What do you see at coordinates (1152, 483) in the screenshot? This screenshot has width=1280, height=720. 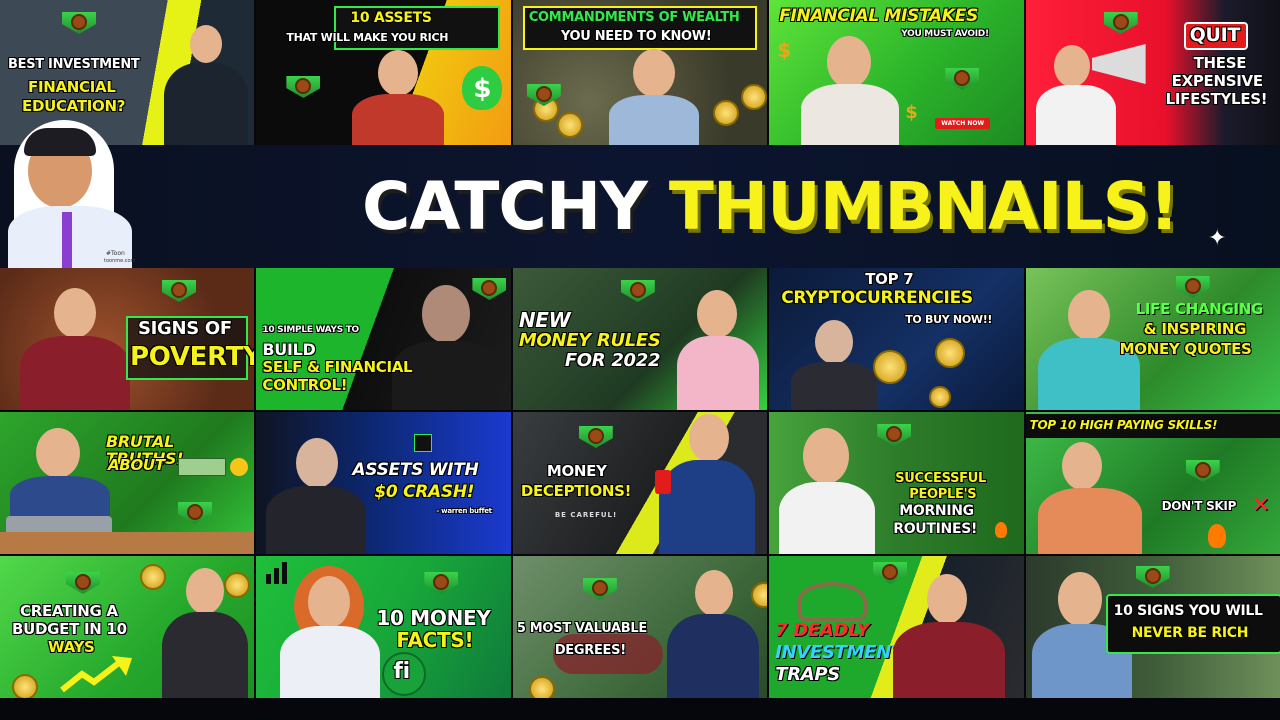 I see `thumbnail-high-paying-skills: TOP 10 HIGH PAYING SKILLS! DON'T SKIP ✕` at bounding box center [1152, 483].